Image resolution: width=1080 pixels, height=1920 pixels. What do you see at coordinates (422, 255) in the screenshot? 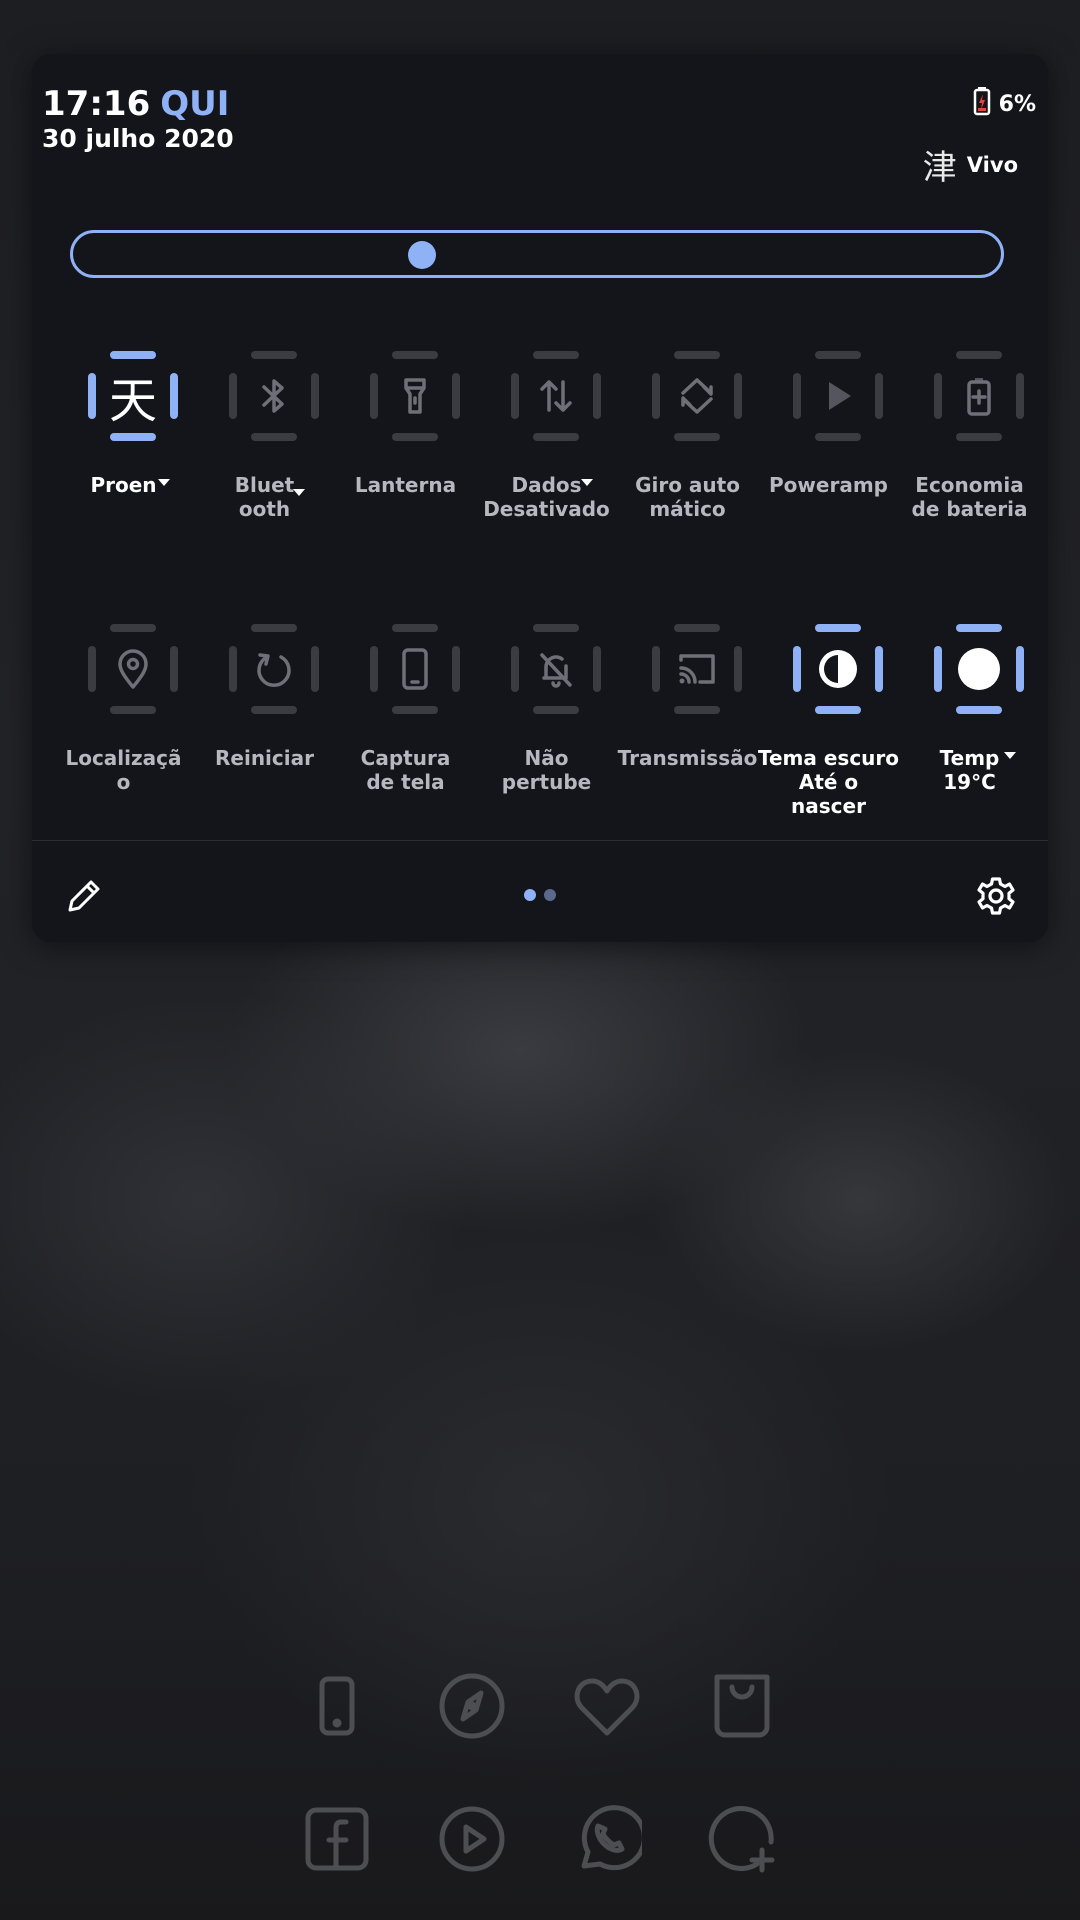
I see `brightness-slider-thumb` at bounding box center [422, 255].